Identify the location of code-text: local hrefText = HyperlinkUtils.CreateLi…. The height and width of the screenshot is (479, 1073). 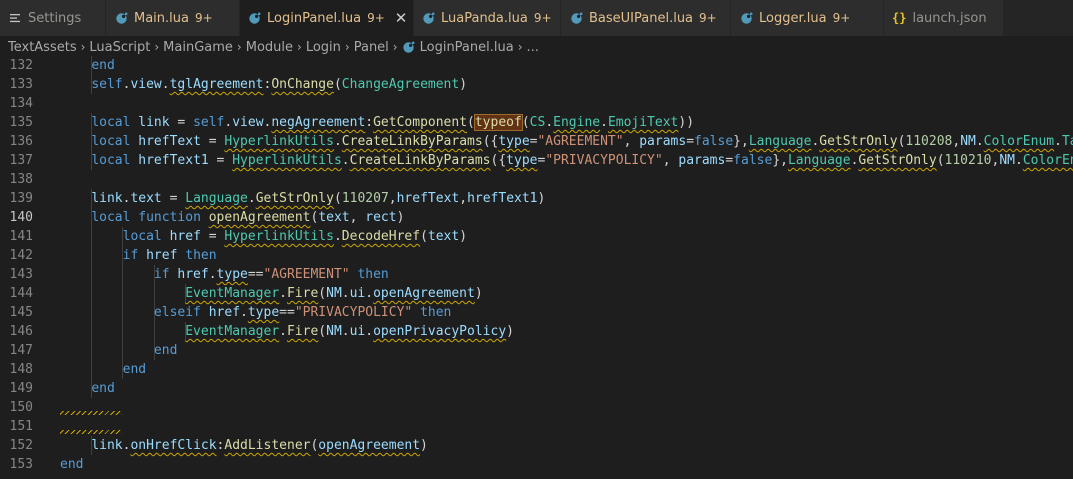
(582, 141).